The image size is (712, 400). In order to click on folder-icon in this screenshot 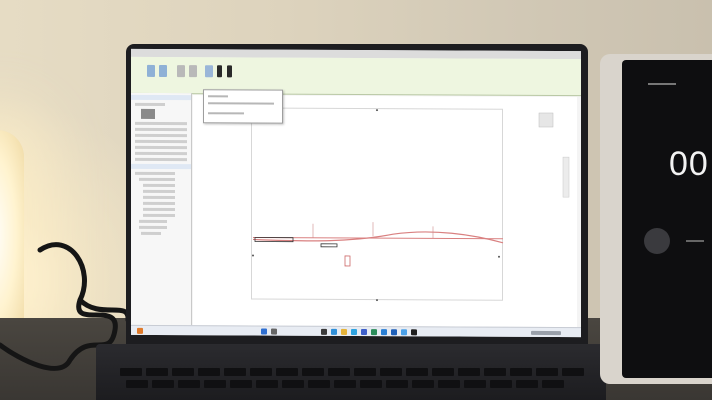, I will do `click(344, 331)`.